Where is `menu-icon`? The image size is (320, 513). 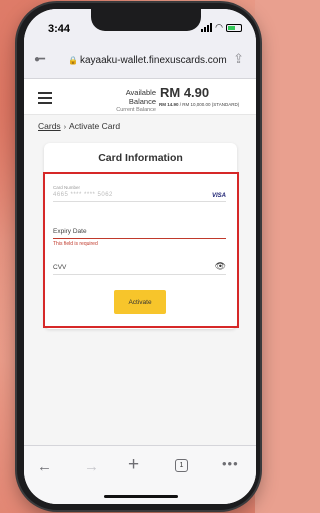
menu-icon is located at coordinates (45, 99).